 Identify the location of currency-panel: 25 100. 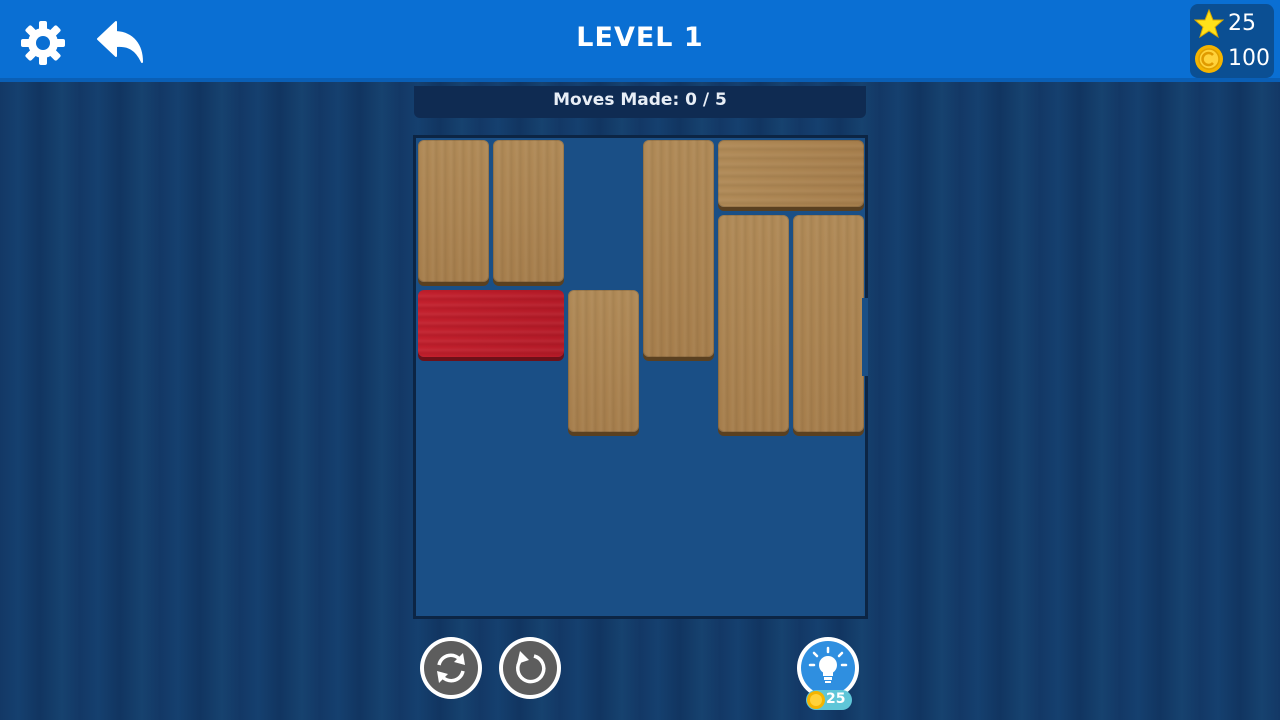
(1232, 41).